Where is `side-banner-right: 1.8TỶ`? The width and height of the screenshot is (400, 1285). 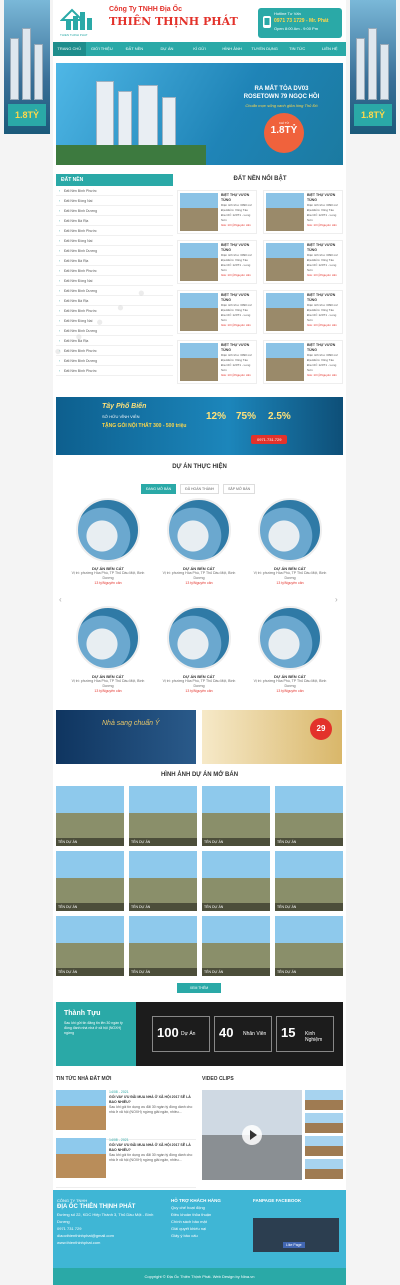
side-banner-right: 1.8TỶ is located at coordinates (373, 67).